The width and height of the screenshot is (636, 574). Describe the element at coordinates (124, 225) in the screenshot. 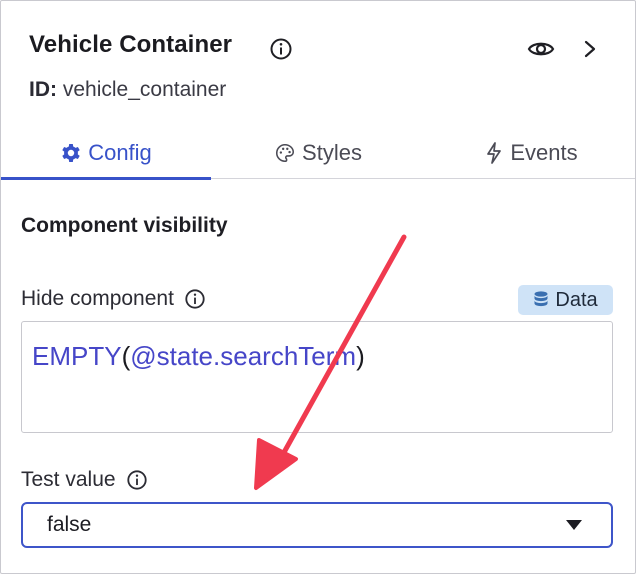

I see `section-title: Component visibility` at that location.